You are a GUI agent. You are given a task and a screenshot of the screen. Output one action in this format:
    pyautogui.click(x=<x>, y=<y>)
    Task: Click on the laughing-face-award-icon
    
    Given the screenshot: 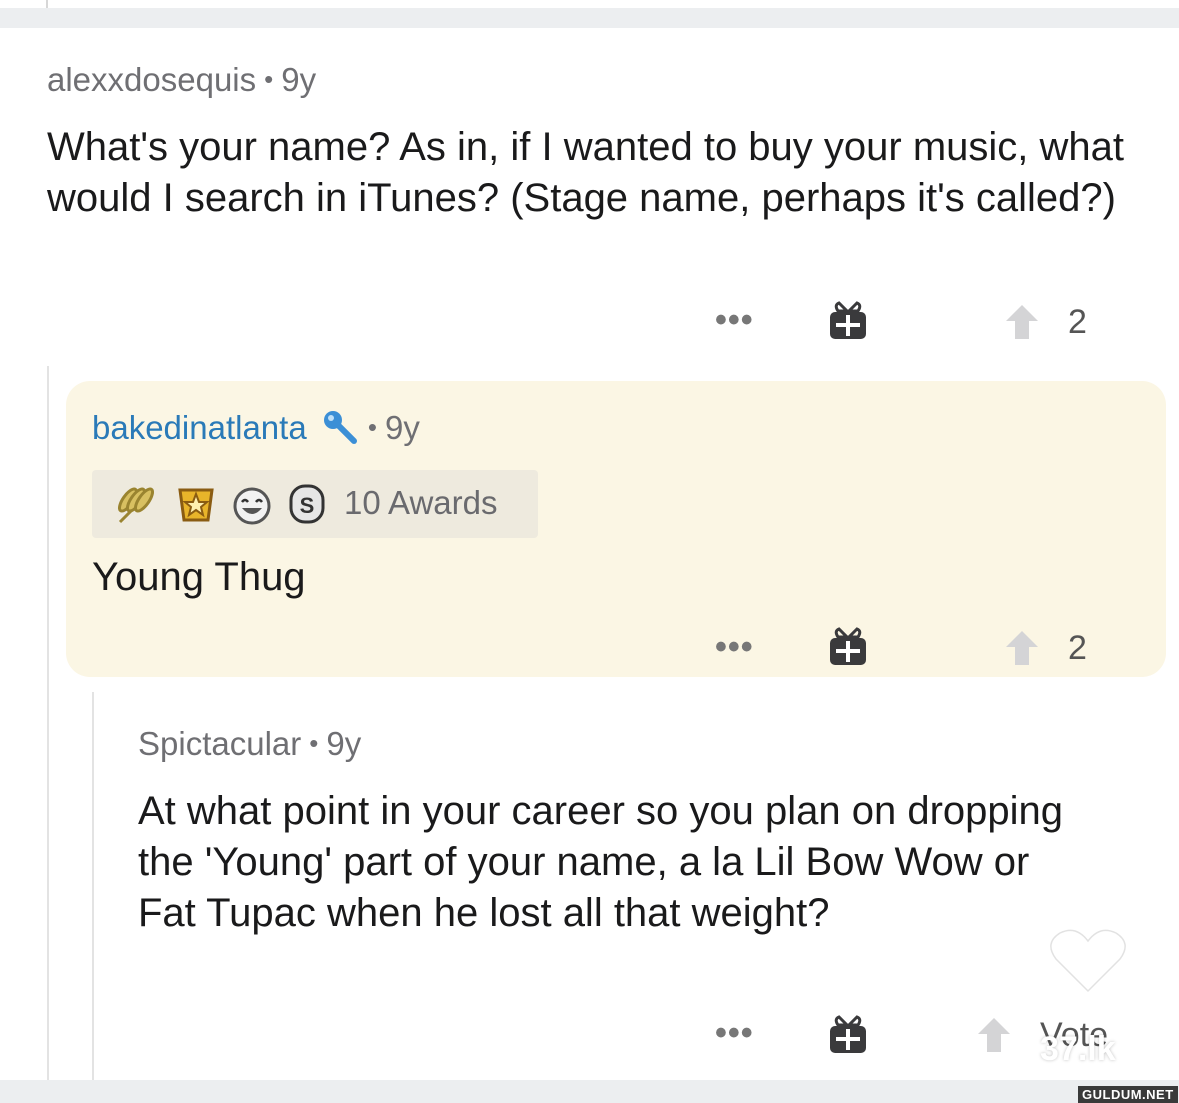 What is the action you would take?
    pyautogui.click(x=252, y=506)
    